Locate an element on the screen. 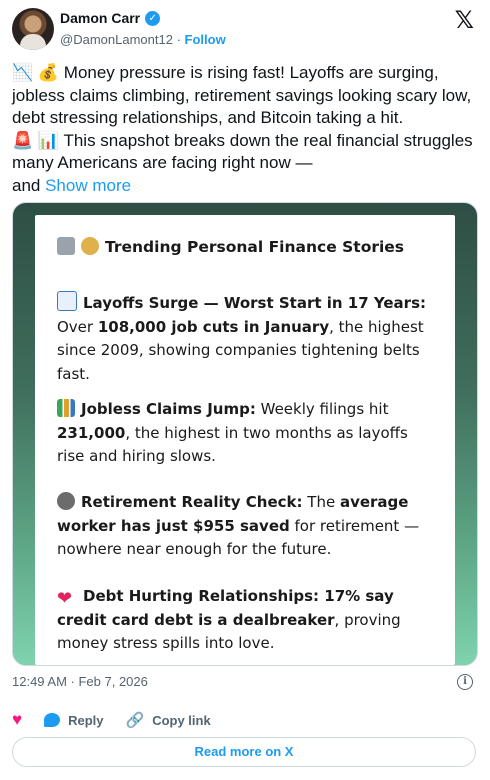 The width and height of the screenshot is (490, 780). info-icon: i is located at coordinates (465, 682).